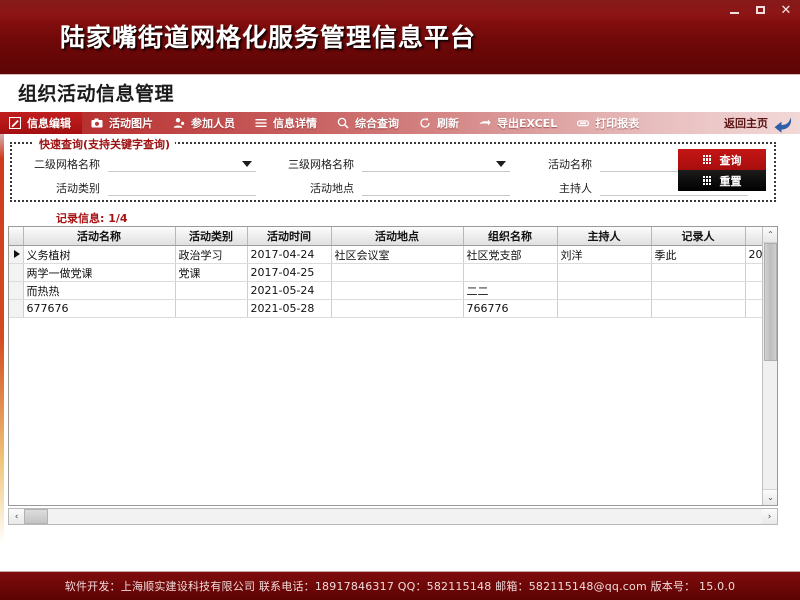 The image size is (800, 600). What do you see at coordinates (99, 254) in the screenshot?
I see `cell-activity-name: 义务植树` at bounding box center [99, 254].